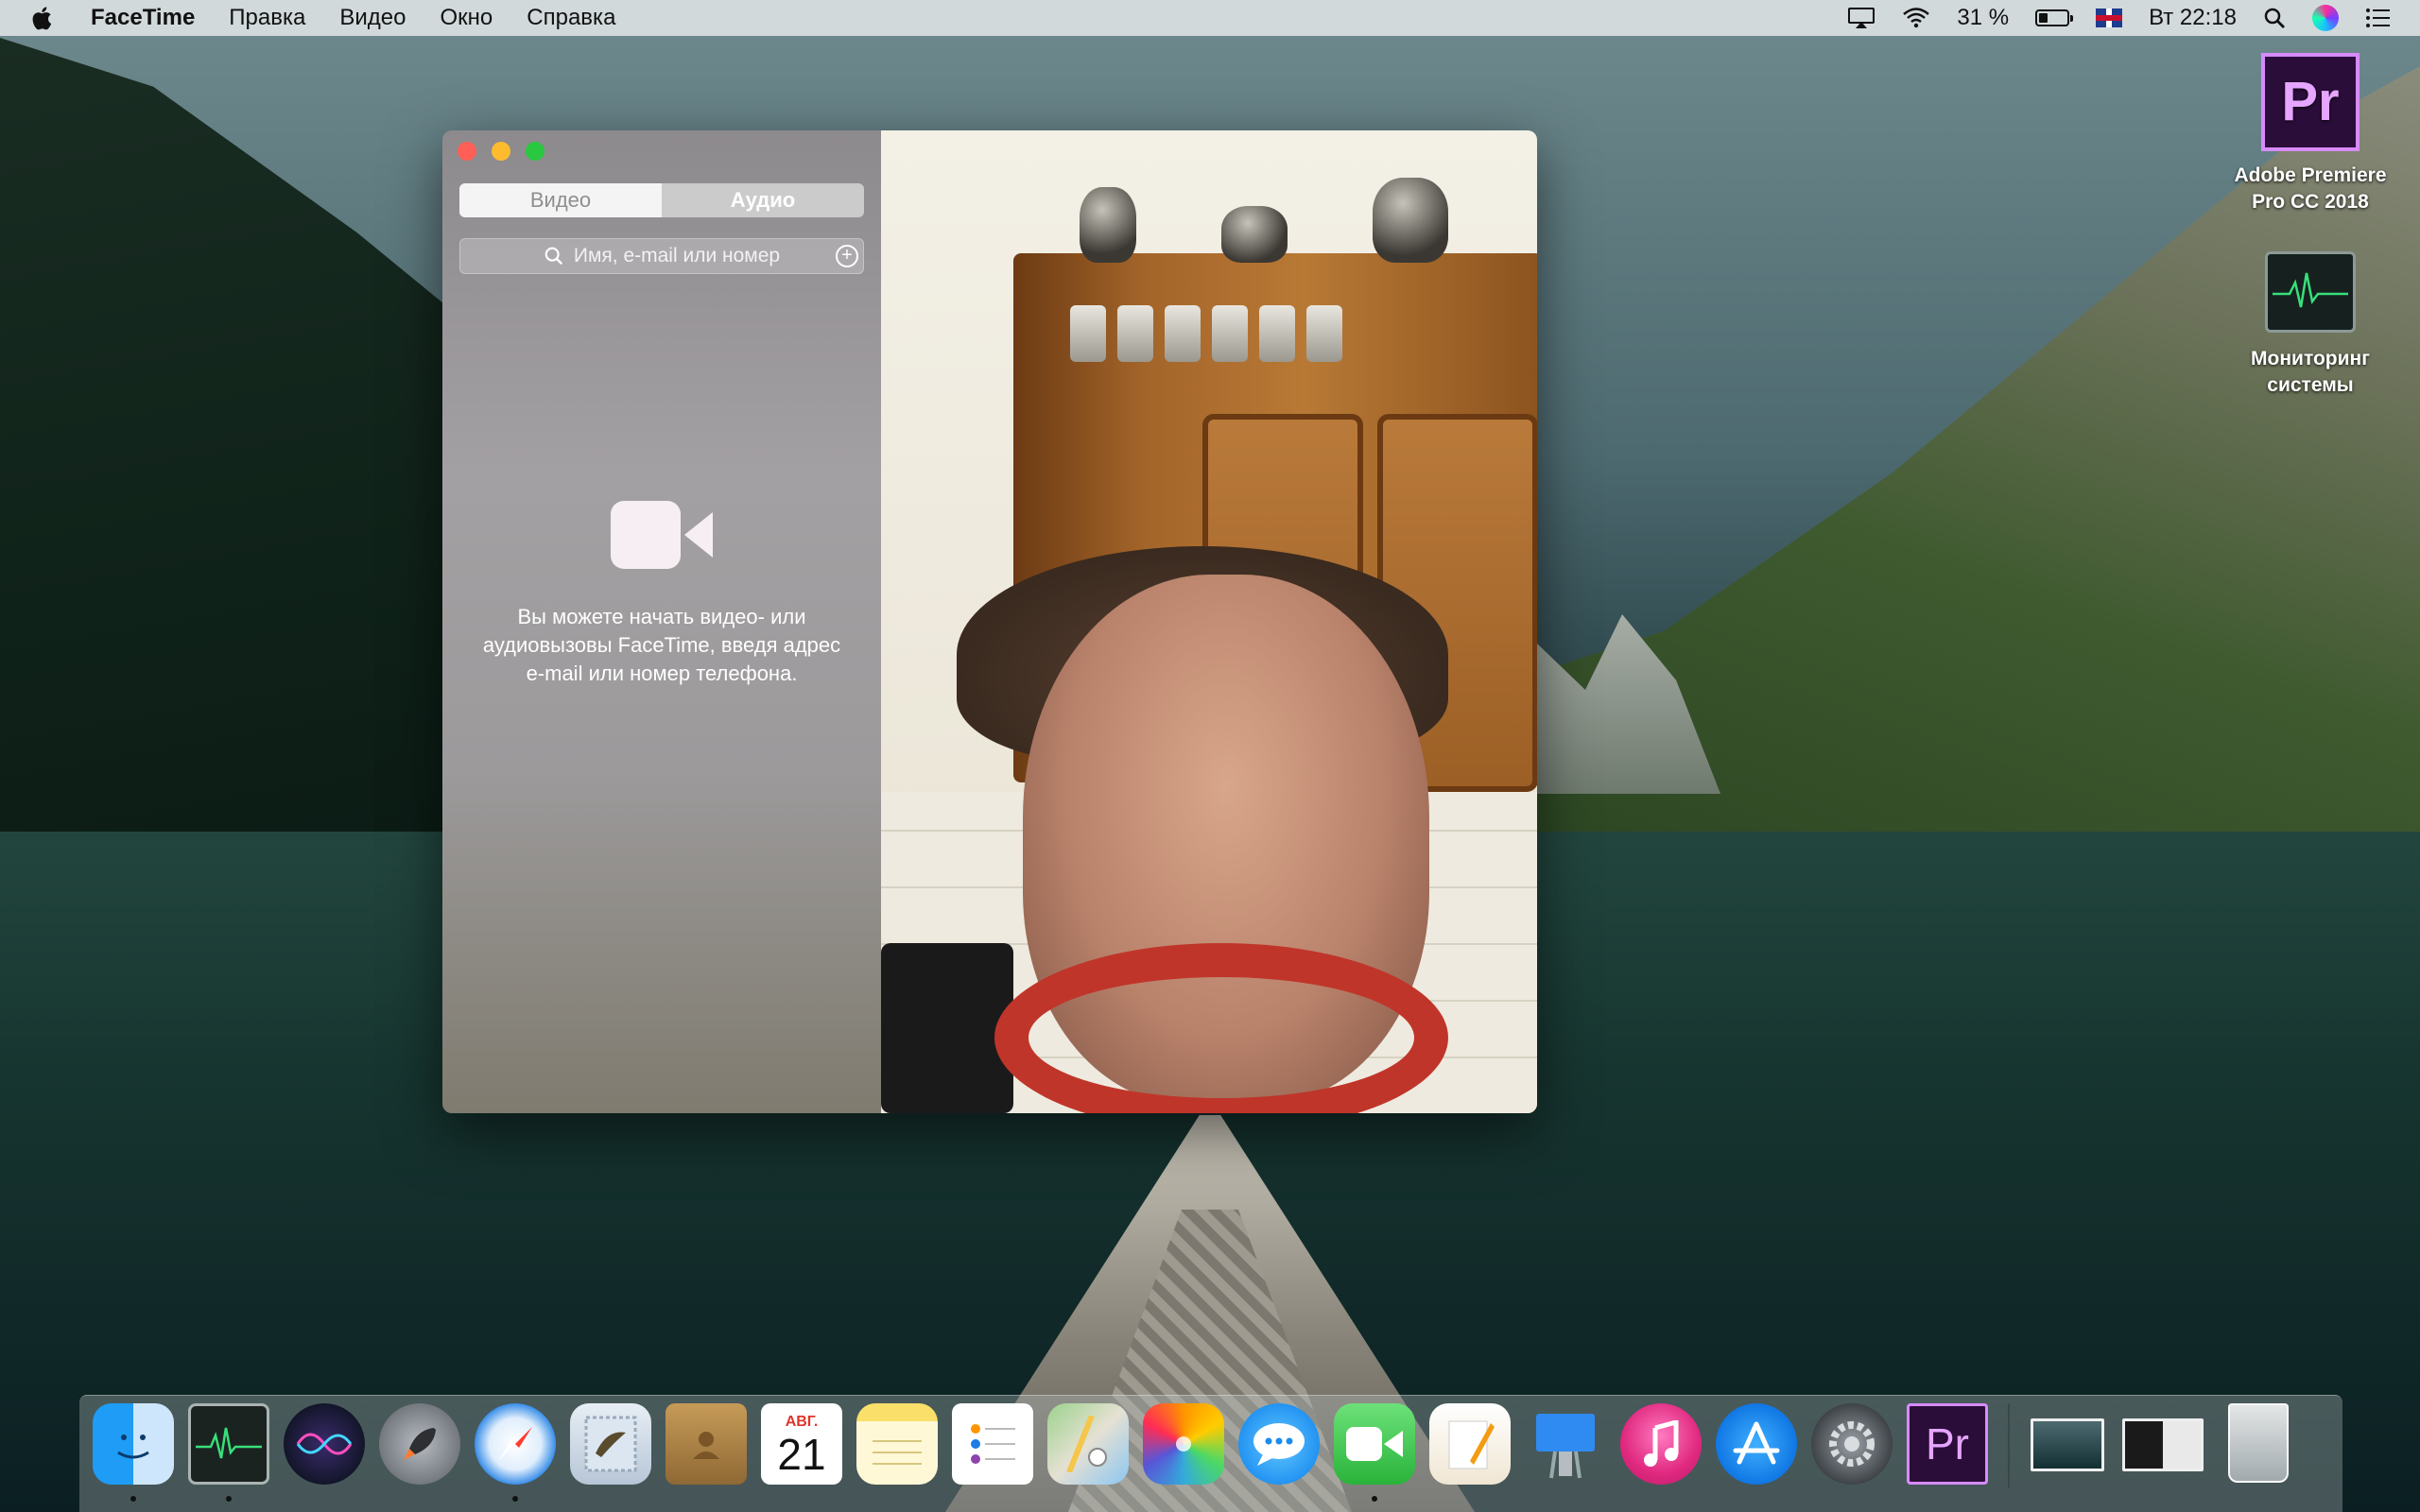 The image size is (2420, 1512). I want to click on calendar-icon: АВГ. 21, so click(801, 1444).